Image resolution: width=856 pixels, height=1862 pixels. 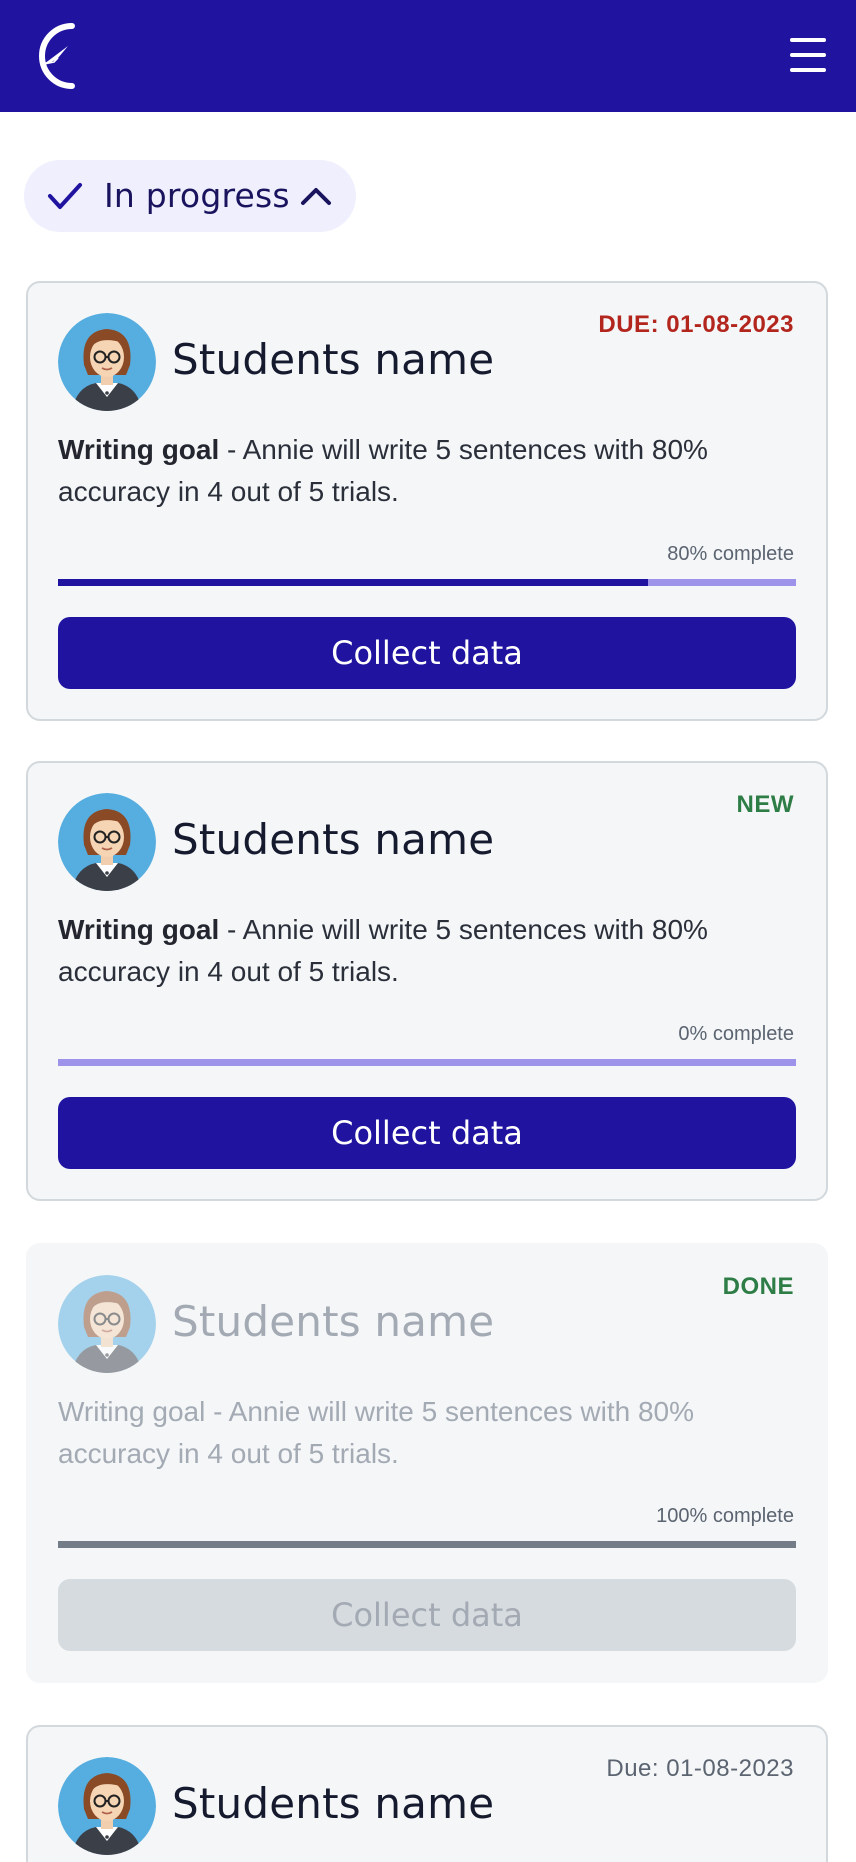 I want to click on status-badge: DUE: 01-08-2023, so click(x=696, y=324).